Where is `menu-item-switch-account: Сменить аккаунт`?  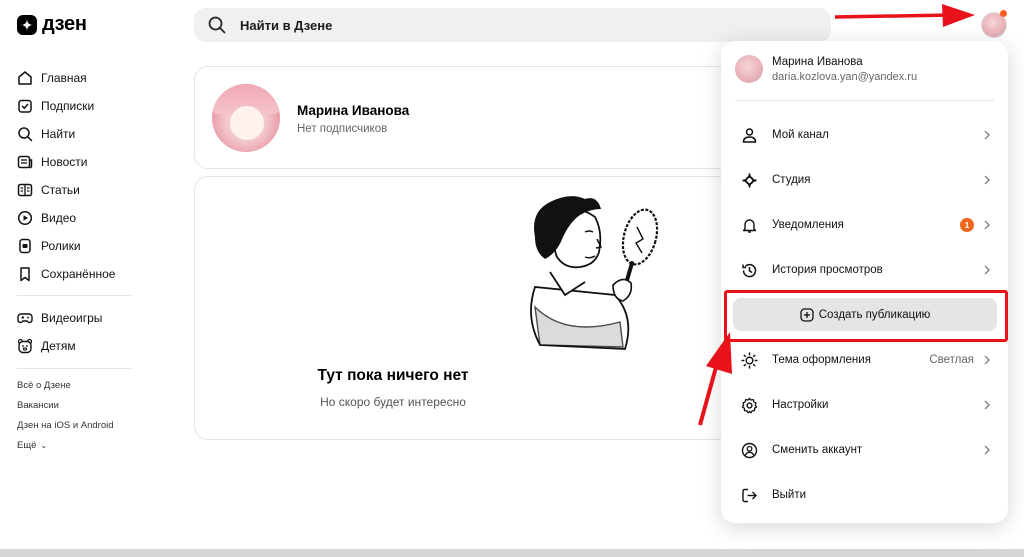 menu-item-switch-account: Сменить аккаунт is located at coordinates (864, 450).